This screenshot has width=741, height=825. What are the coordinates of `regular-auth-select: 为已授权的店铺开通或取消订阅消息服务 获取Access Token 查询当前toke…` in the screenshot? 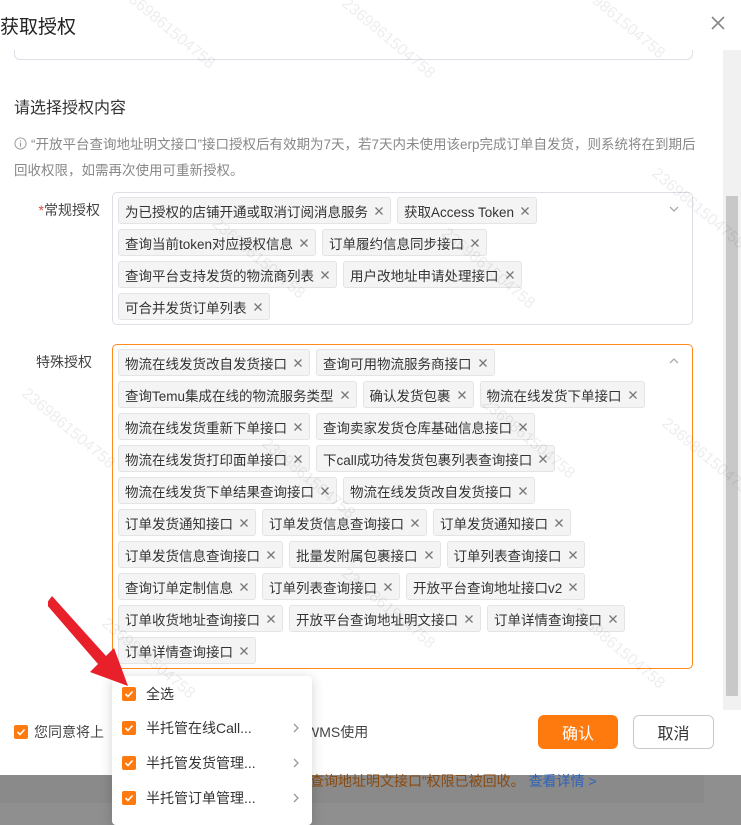 It's located at (402, 258).